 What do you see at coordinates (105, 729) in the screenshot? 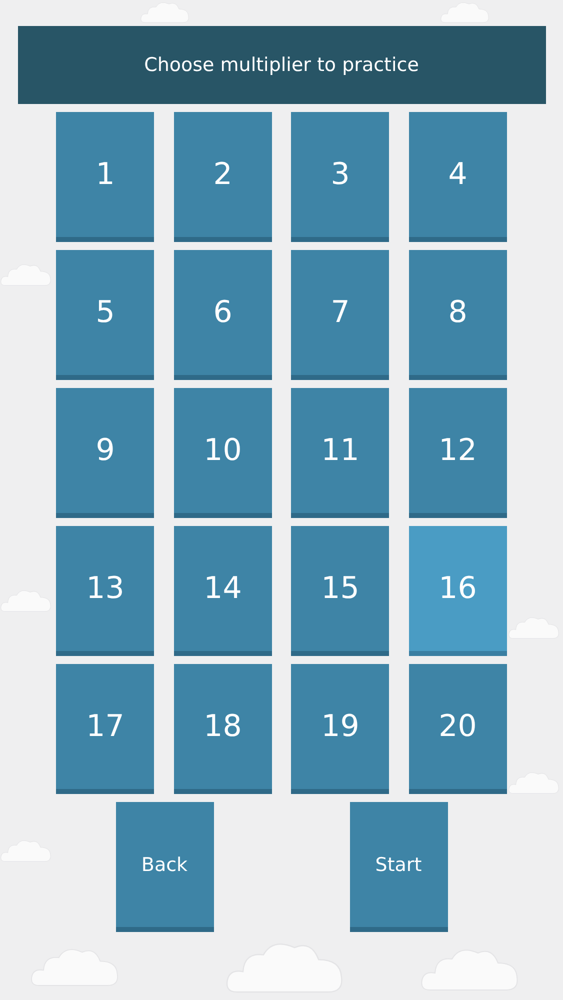
I see `multiplier-tile: 17` at bounding box center [105, 729].